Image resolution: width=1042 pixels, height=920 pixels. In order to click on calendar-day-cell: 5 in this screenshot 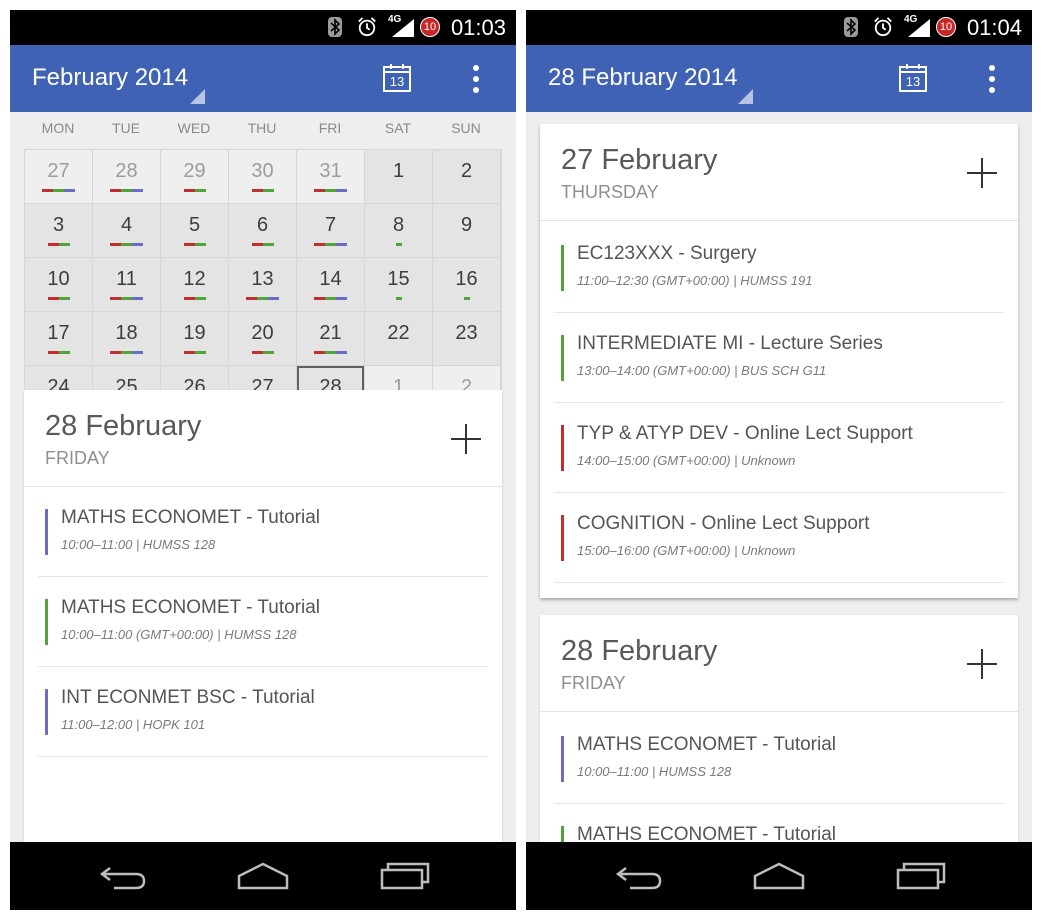, I will do `click(194, 230)`.